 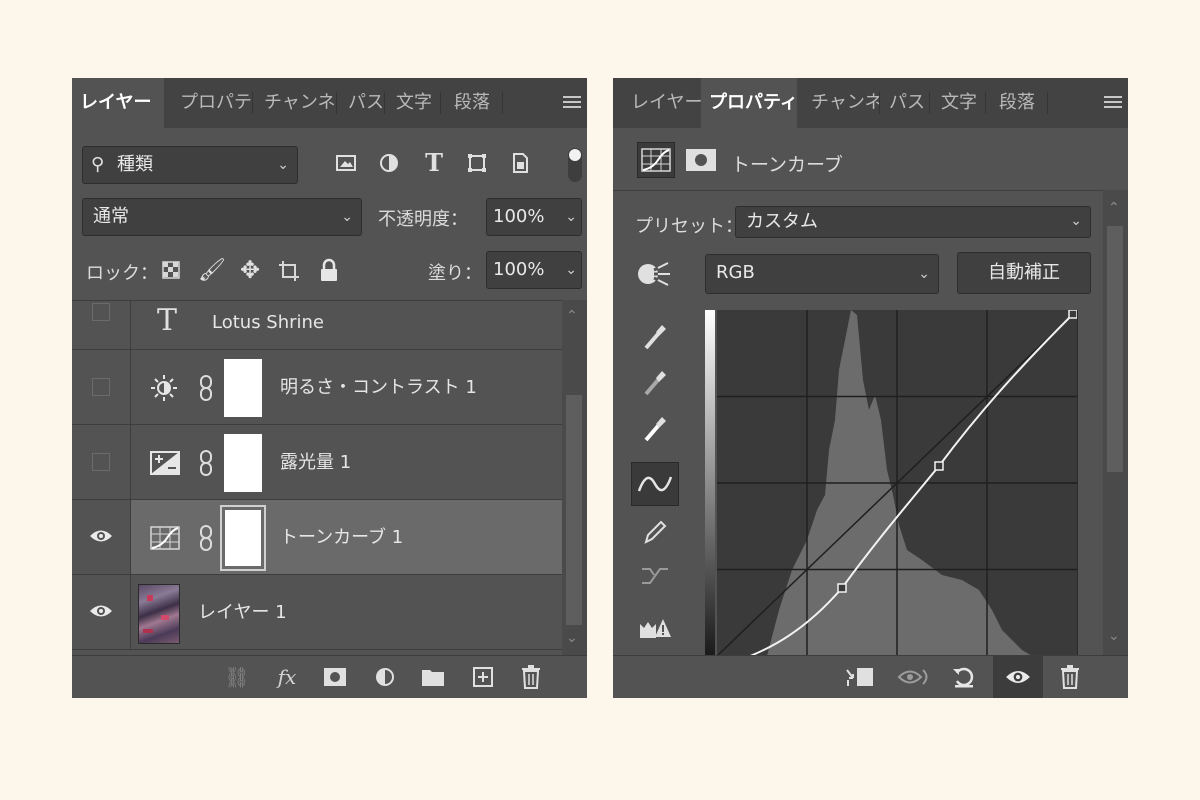 What do you see at coordinates (268, 322) in the screenshot?
I see `layer-name: Lotus Shrine` at bounding box center [268, 322].